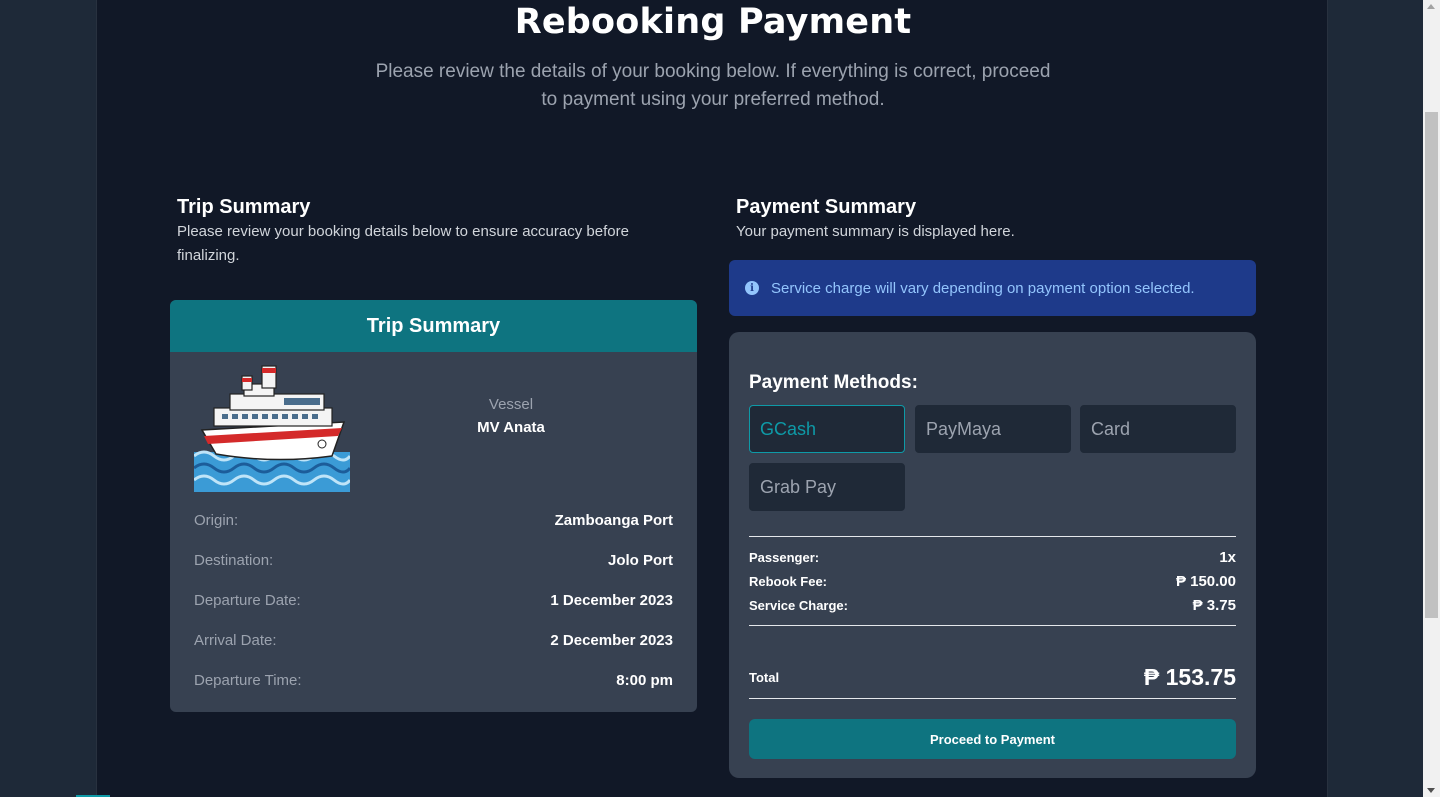 This screenshot has height=797, width=1440. I want to click on trip-section-title: Trip Summary, so click(244, 207).